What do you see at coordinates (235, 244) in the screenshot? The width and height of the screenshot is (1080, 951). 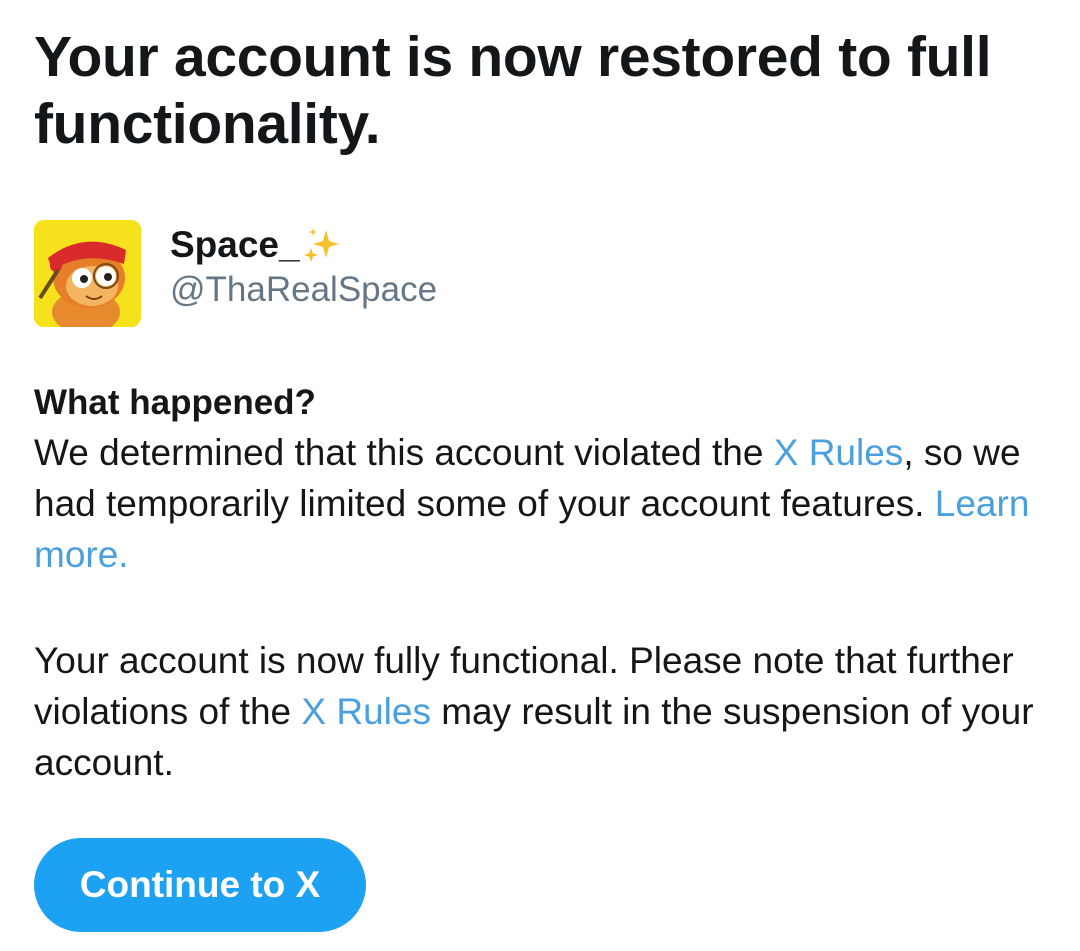 I see `display-name-text: Space_` at bounding box center [235, 244].